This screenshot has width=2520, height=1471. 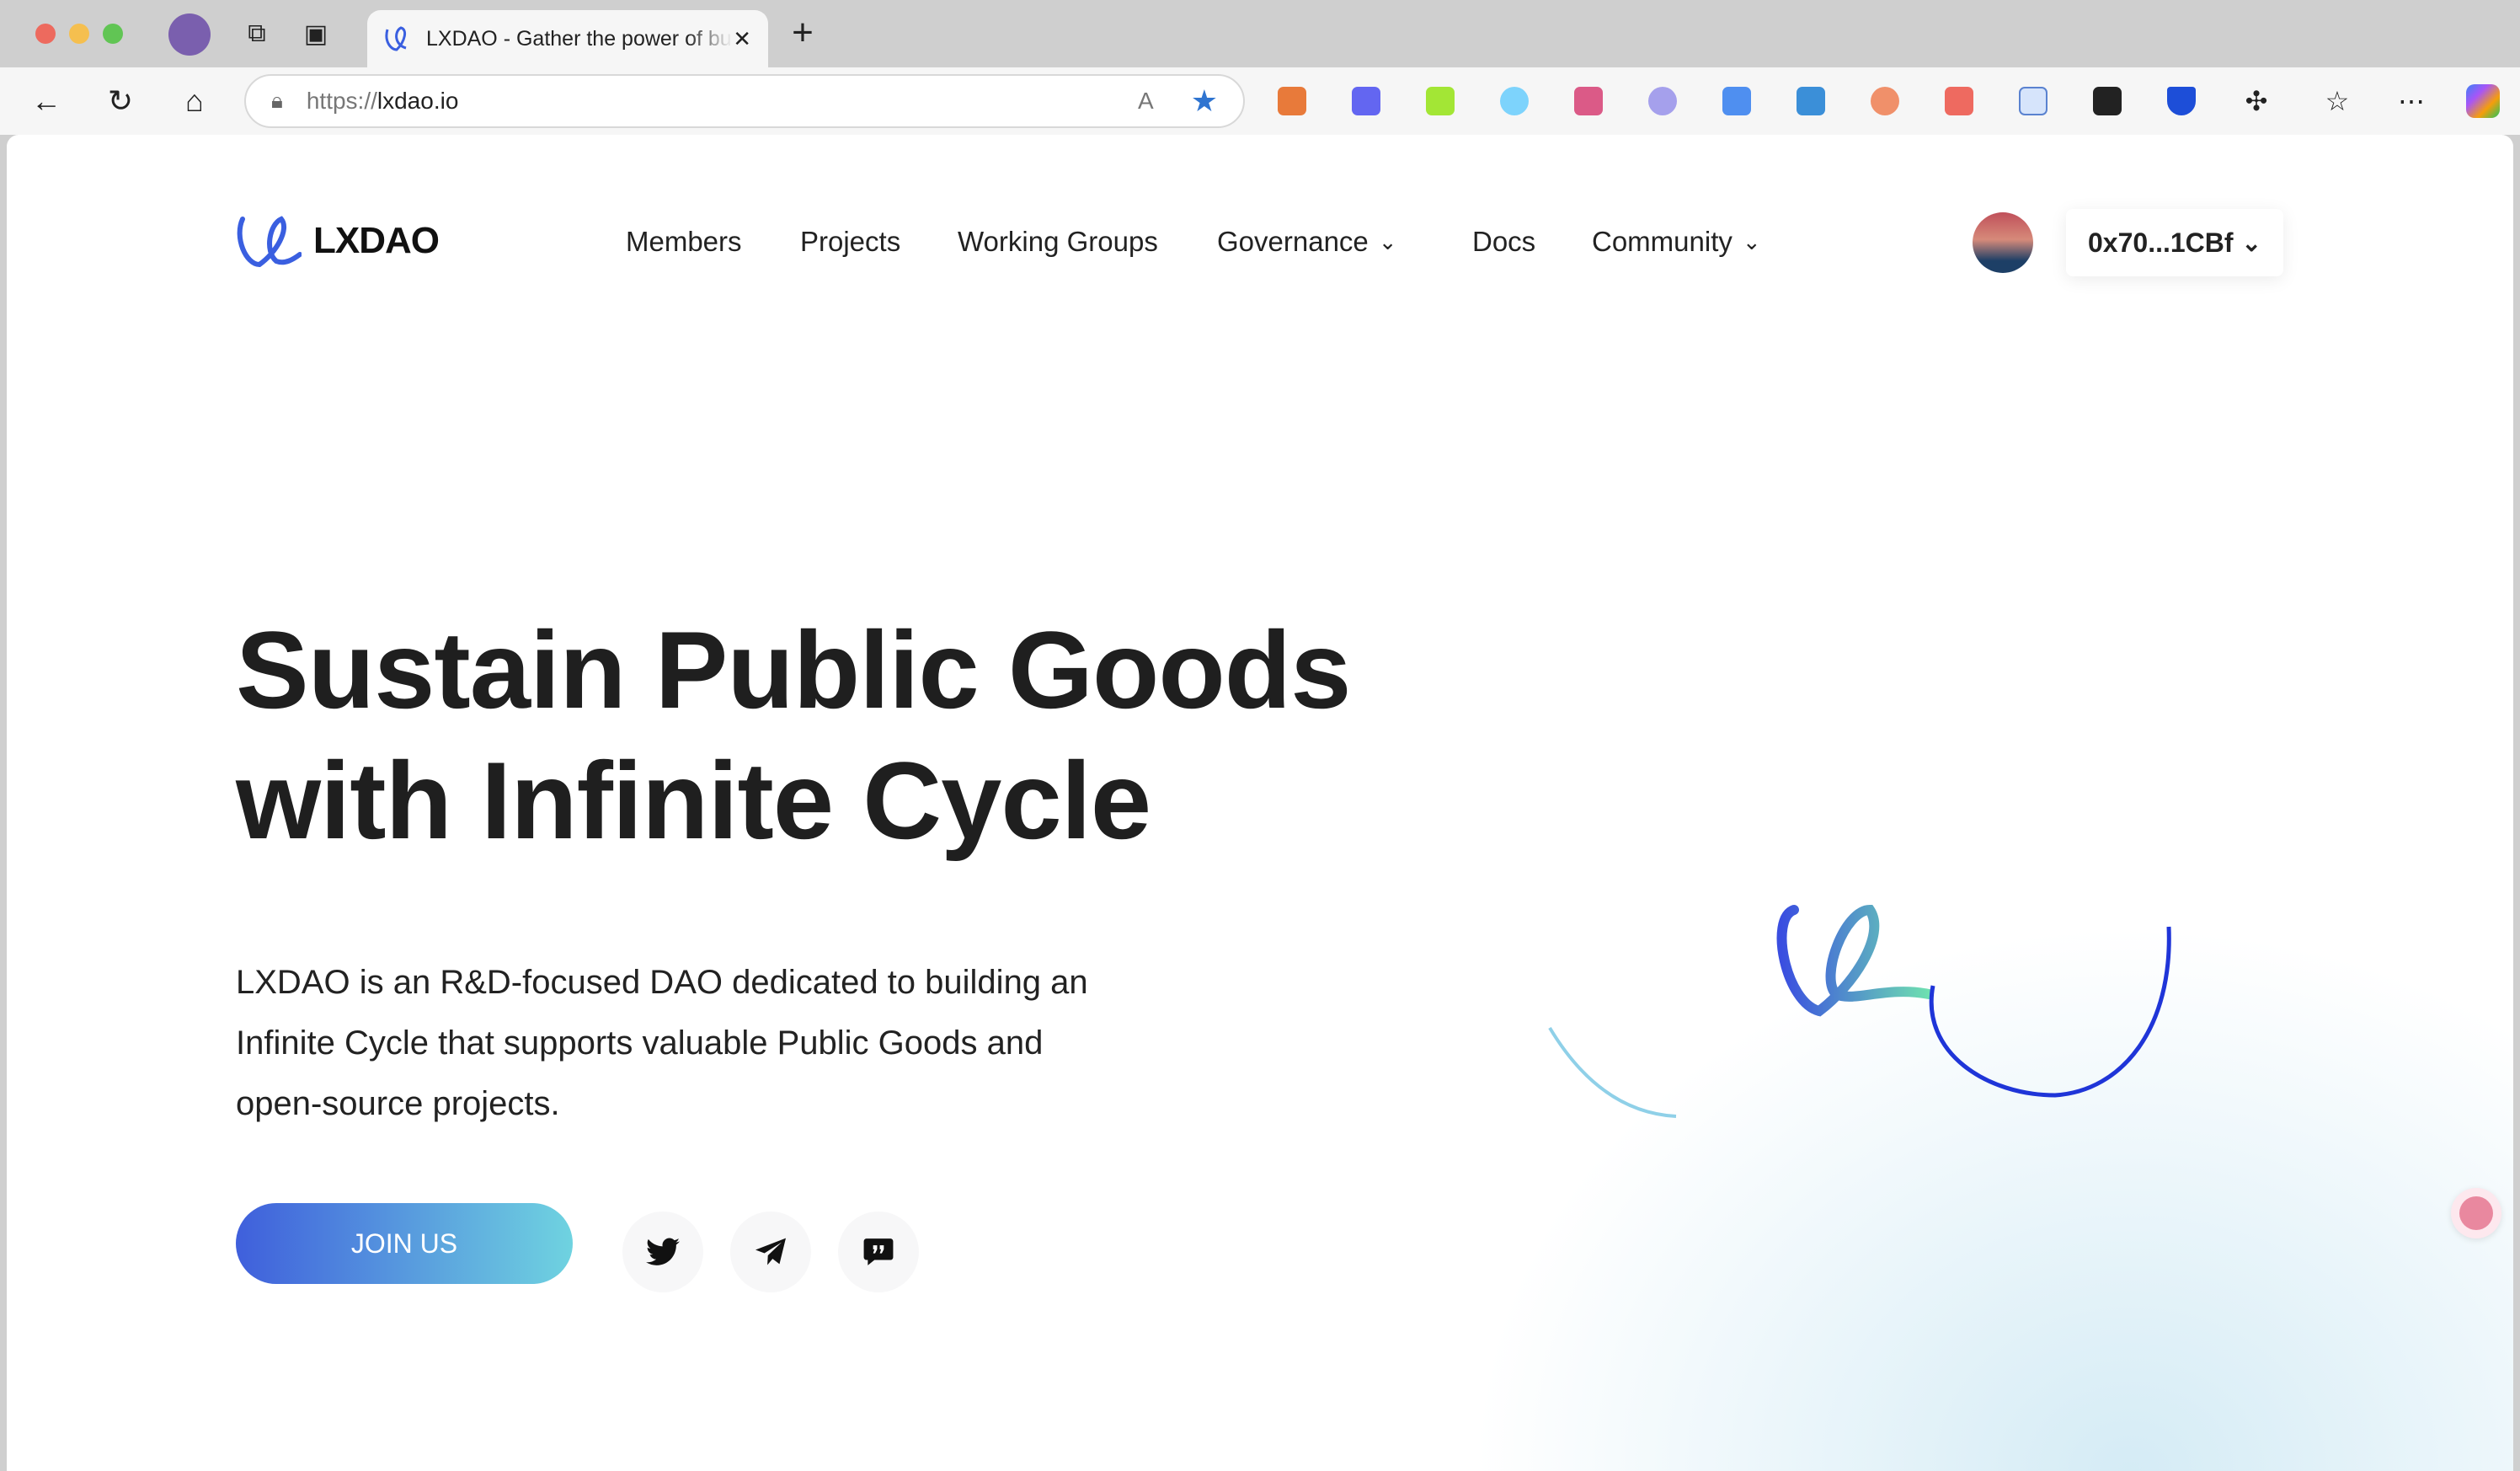 What do you see at coordinates (396, 38) in the screenshot?
I see `lxdao-favicon-icon` at bounding box center [396, 38].